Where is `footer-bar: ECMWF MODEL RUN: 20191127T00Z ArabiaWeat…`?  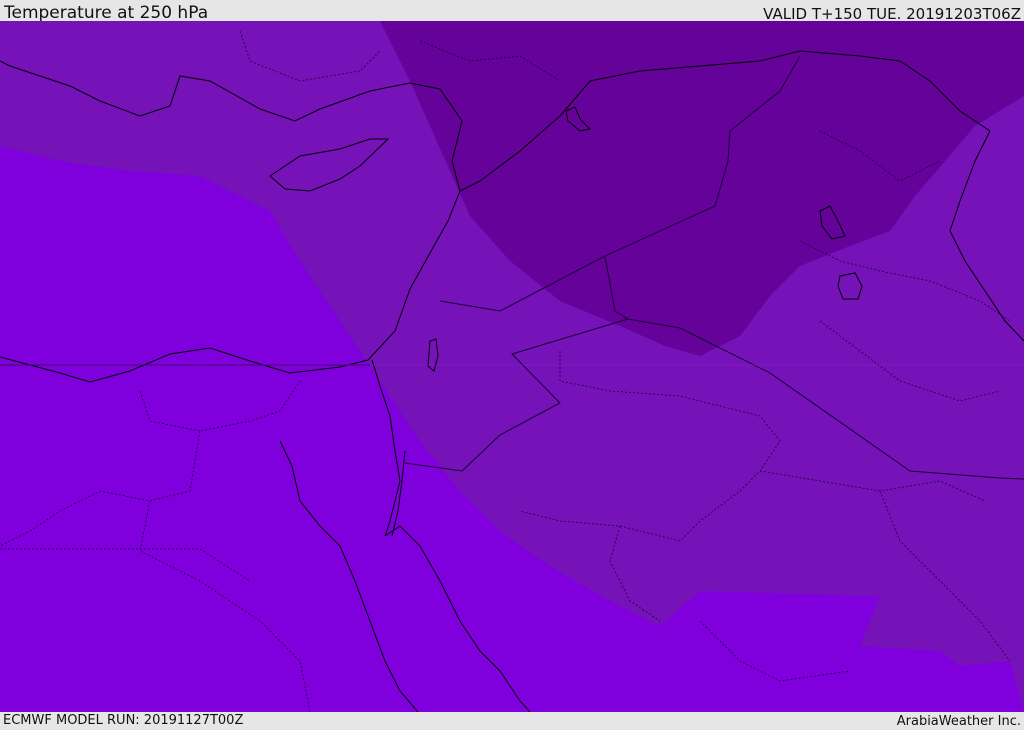
footer-bar: ECMWF MODEL RUN: 20191127T00Z ArabiaWeat… is located at coordinates (512, 720).